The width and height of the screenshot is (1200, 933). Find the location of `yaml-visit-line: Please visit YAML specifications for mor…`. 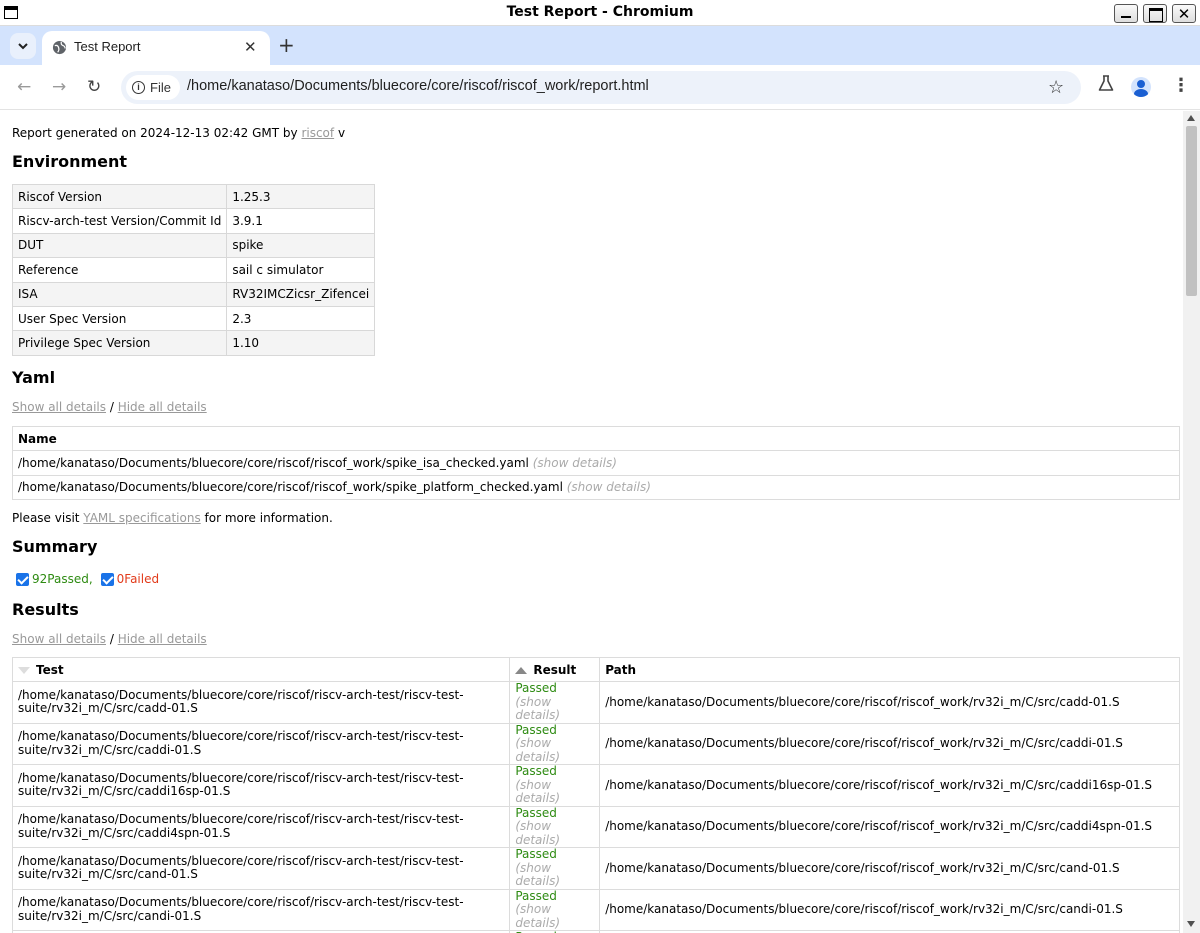

yaml-visit-line: Please visit YAML specifications for mor… is located at coordinates (172, 518).